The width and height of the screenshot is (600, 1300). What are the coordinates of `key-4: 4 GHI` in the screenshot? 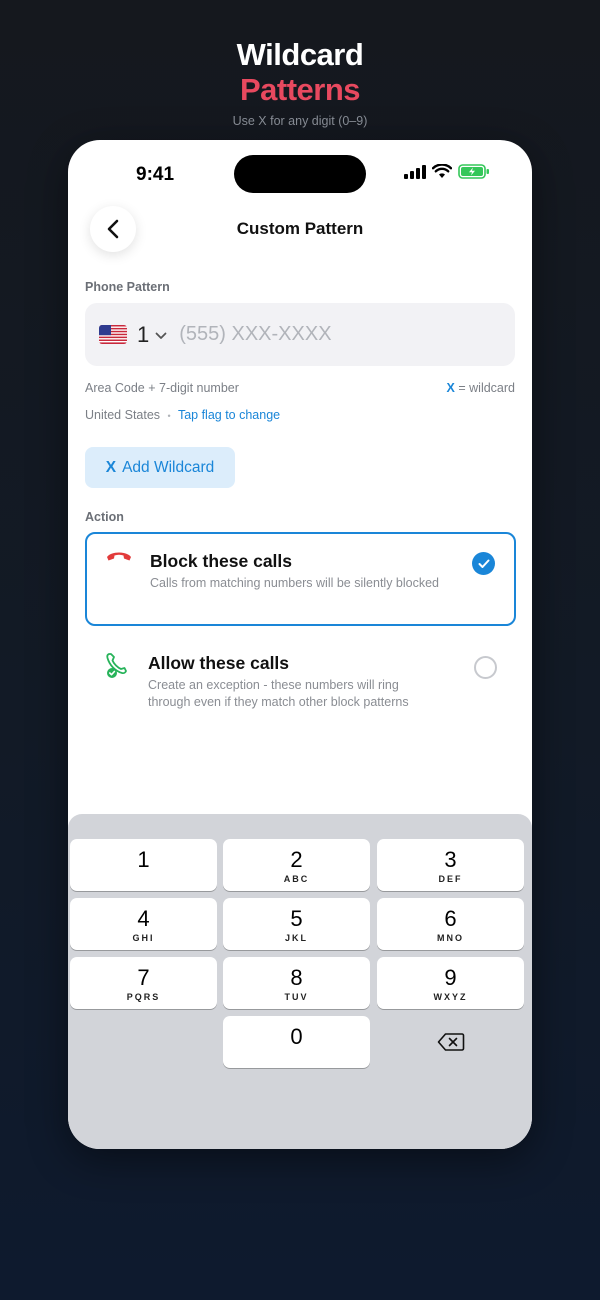 It's located at (143, 924).